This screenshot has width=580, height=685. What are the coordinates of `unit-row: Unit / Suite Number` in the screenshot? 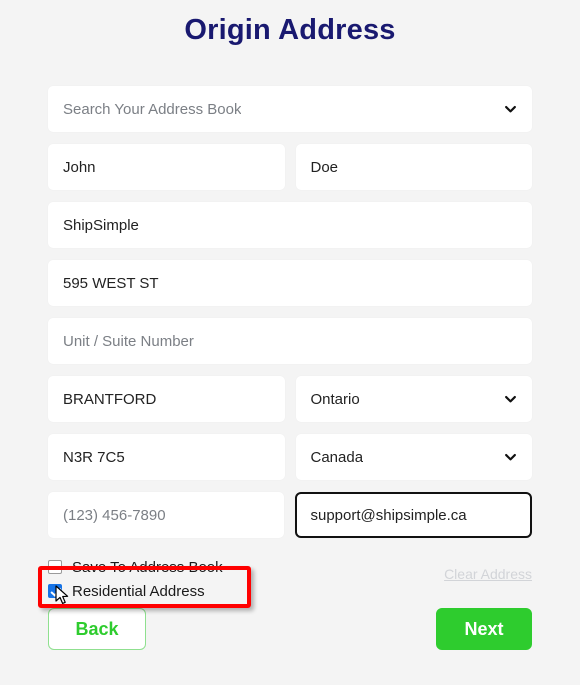 It's located at (290, 341).